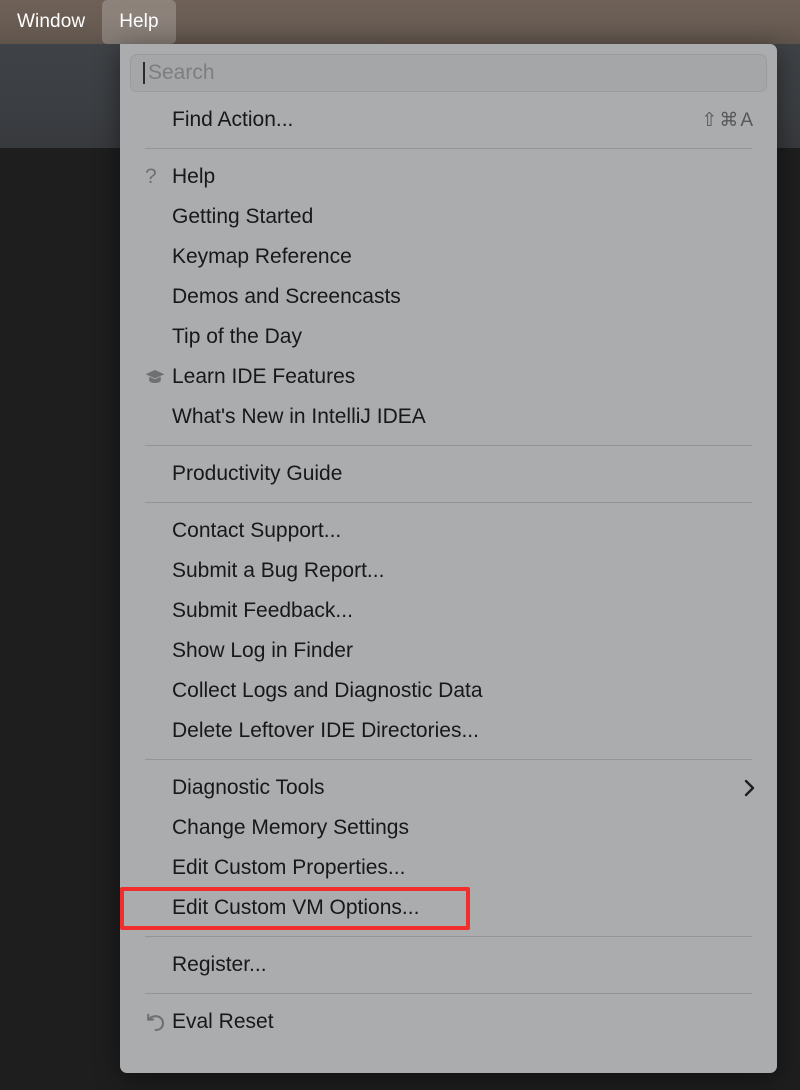  Describe the element at coordinates (144, 73) in the screenshot. I see `text-caret` at that location.